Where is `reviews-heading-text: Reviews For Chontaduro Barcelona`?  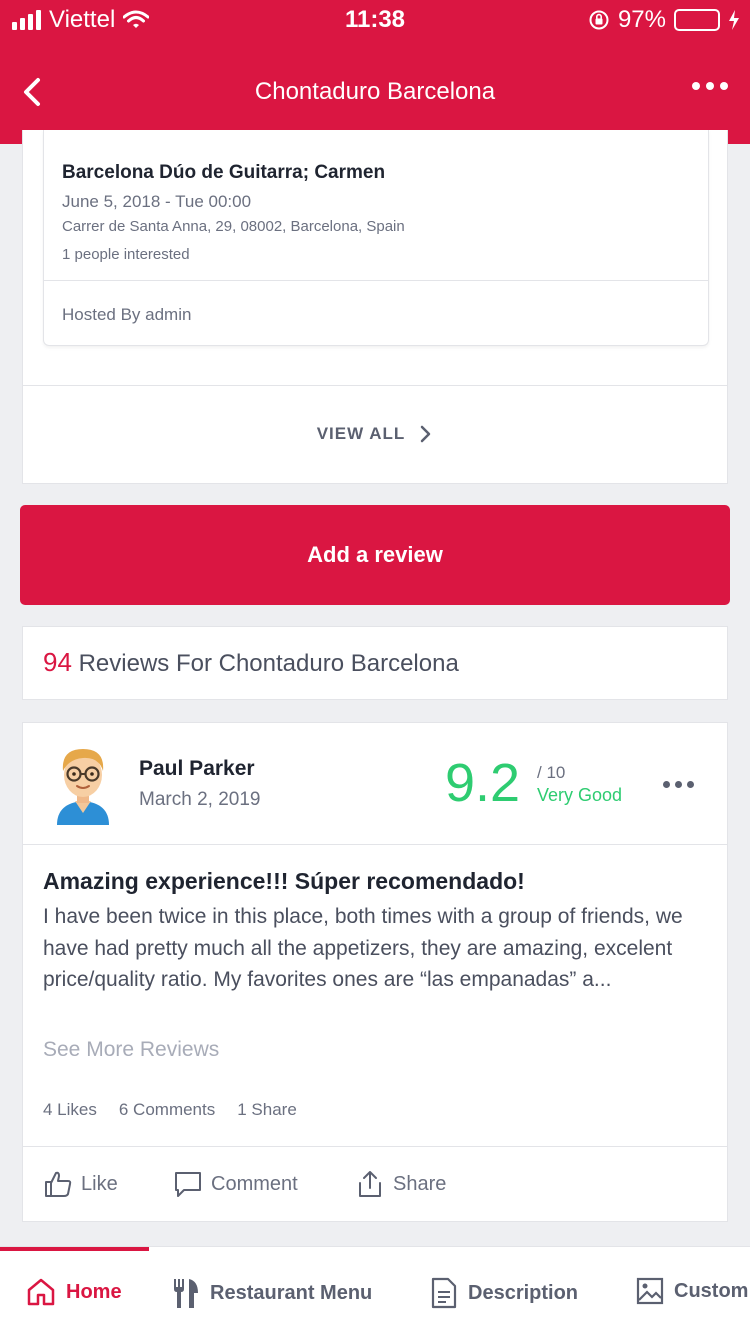
reviews-heading-text: Reviews For Chontaduro Barcelona is located at coordinates (268, 663).